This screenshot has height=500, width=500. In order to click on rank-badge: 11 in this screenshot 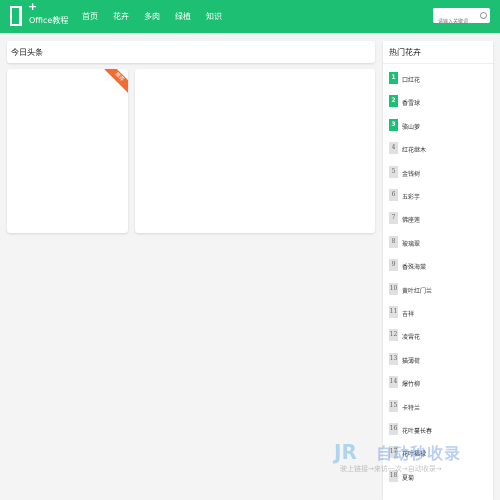, I will do `click(393, 312)`.